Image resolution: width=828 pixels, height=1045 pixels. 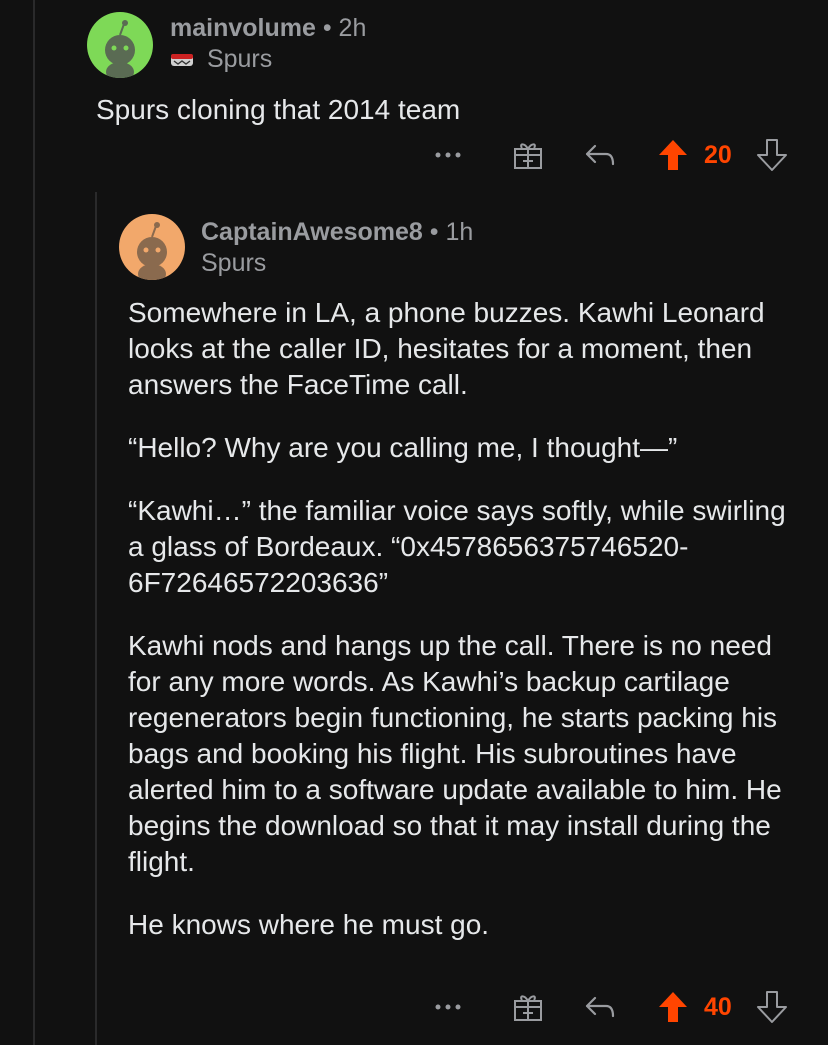 What do you see at coordinates (718, 155) in the screenshot?
I see `vote-count: 20` at bounding box center [718, 155].